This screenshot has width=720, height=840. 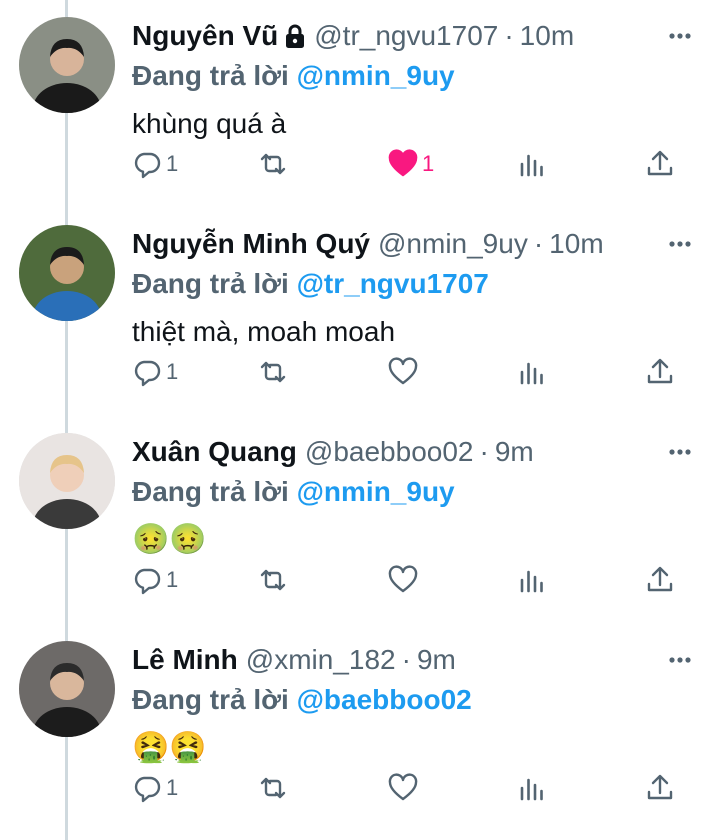 What do you see at coordinates (411, 164) in the screenshot?
I see `like-button: 1` at bounding box center [411, 164].